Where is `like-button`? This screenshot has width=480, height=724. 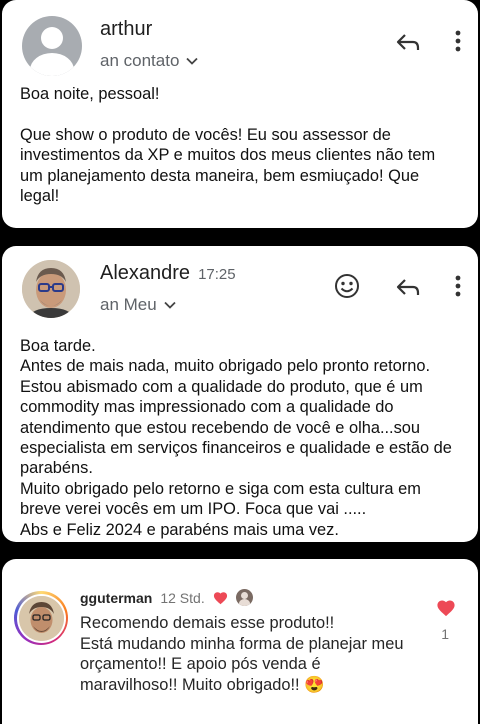 like-button is located at coordinates (446, 610).